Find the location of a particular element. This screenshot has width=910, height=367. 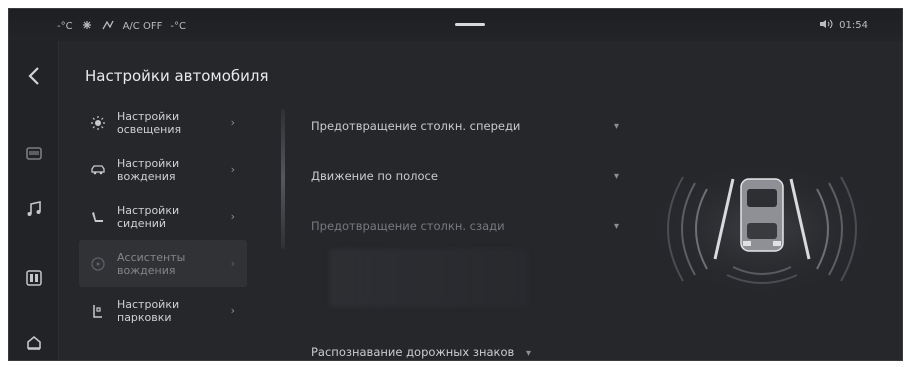

steering-icon is located at coordinates (98, 264).